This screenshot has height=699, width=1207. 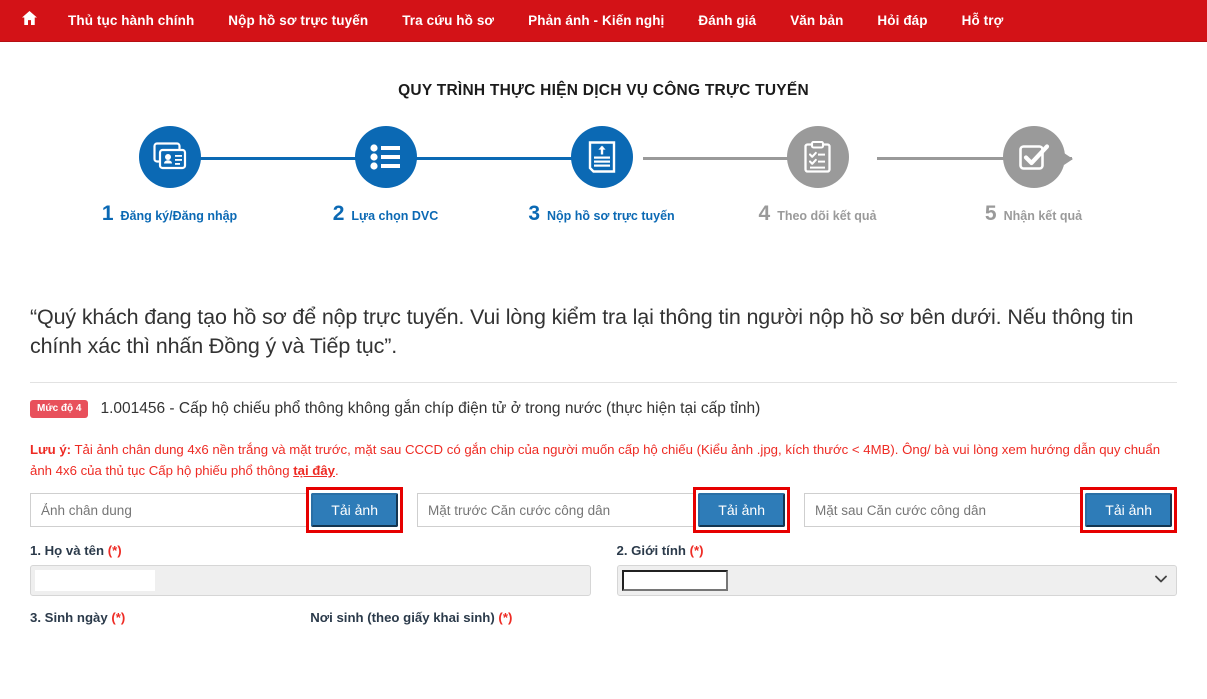 I want to click on step-1-circle, so click(x=169, y=157).